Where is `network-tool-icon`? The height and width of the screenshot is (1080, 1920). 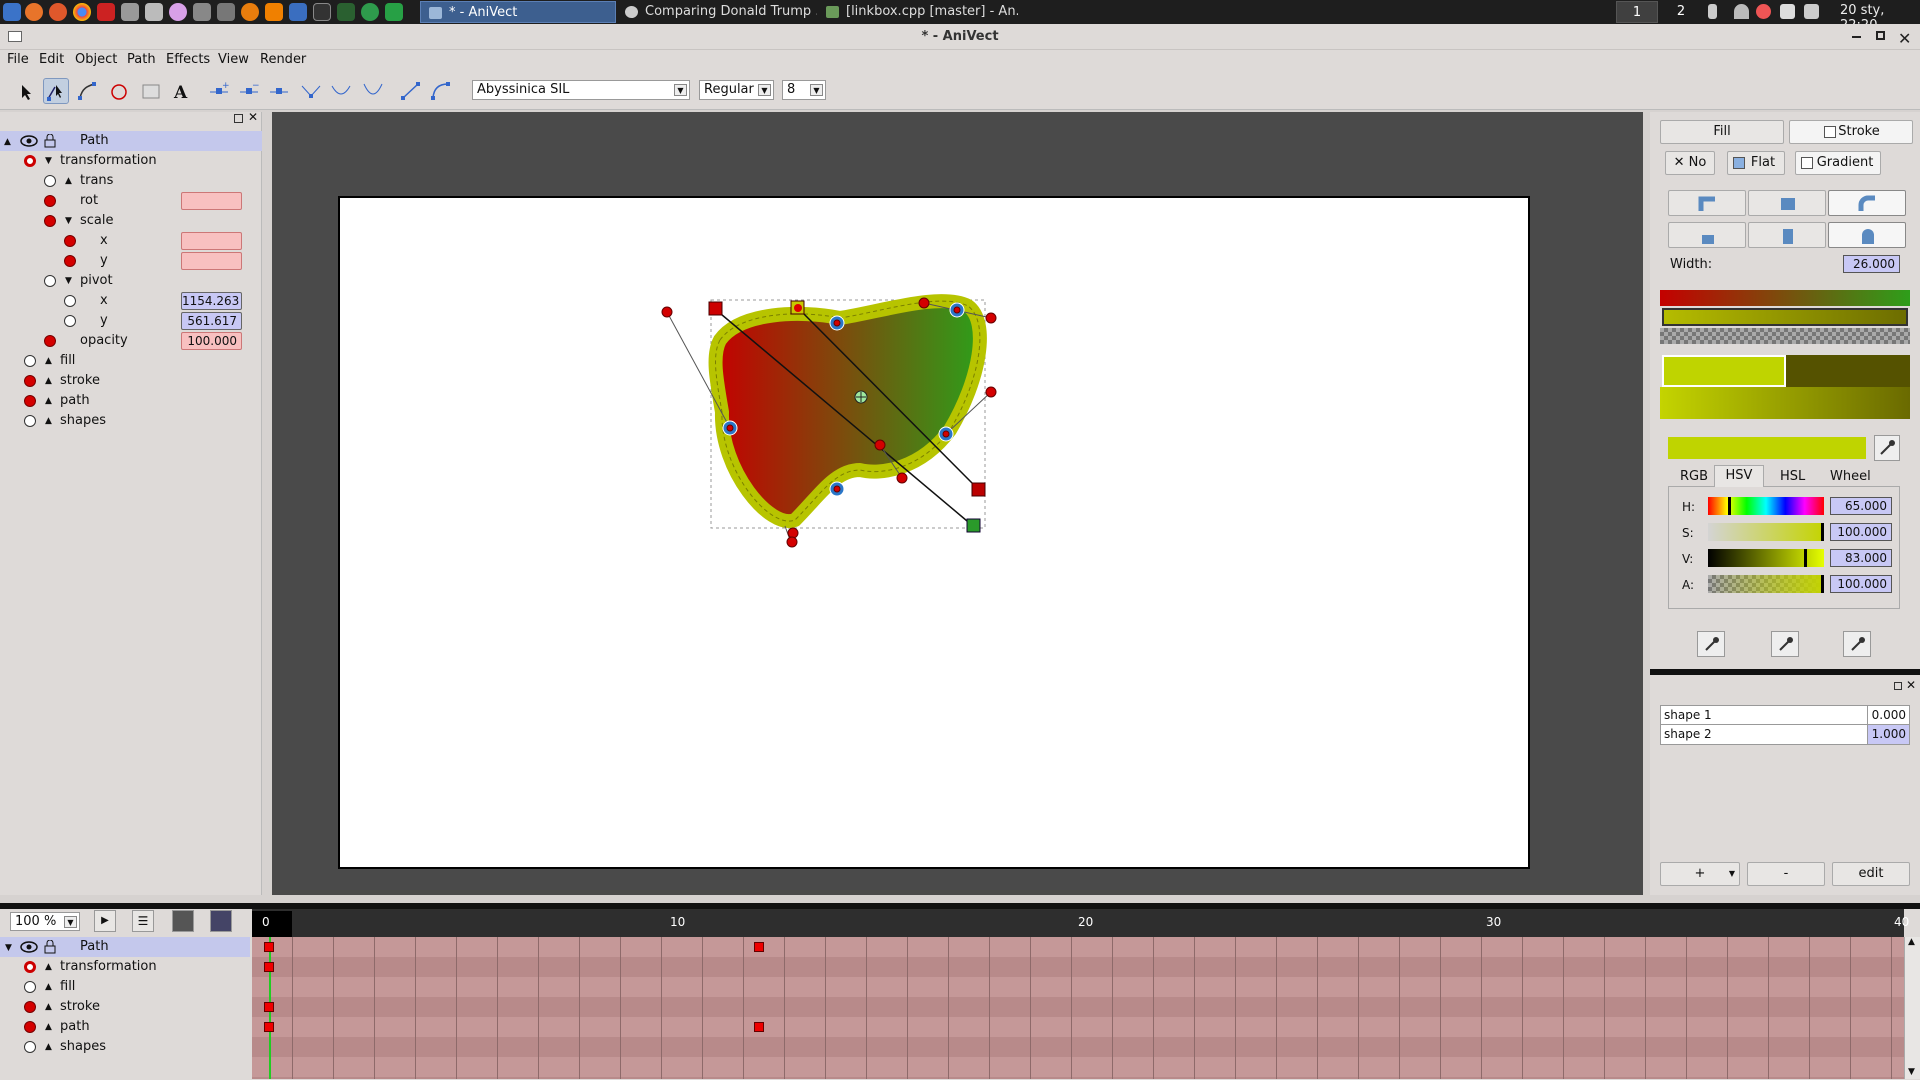 network-tool-icon is located at coordinates (202, 12).